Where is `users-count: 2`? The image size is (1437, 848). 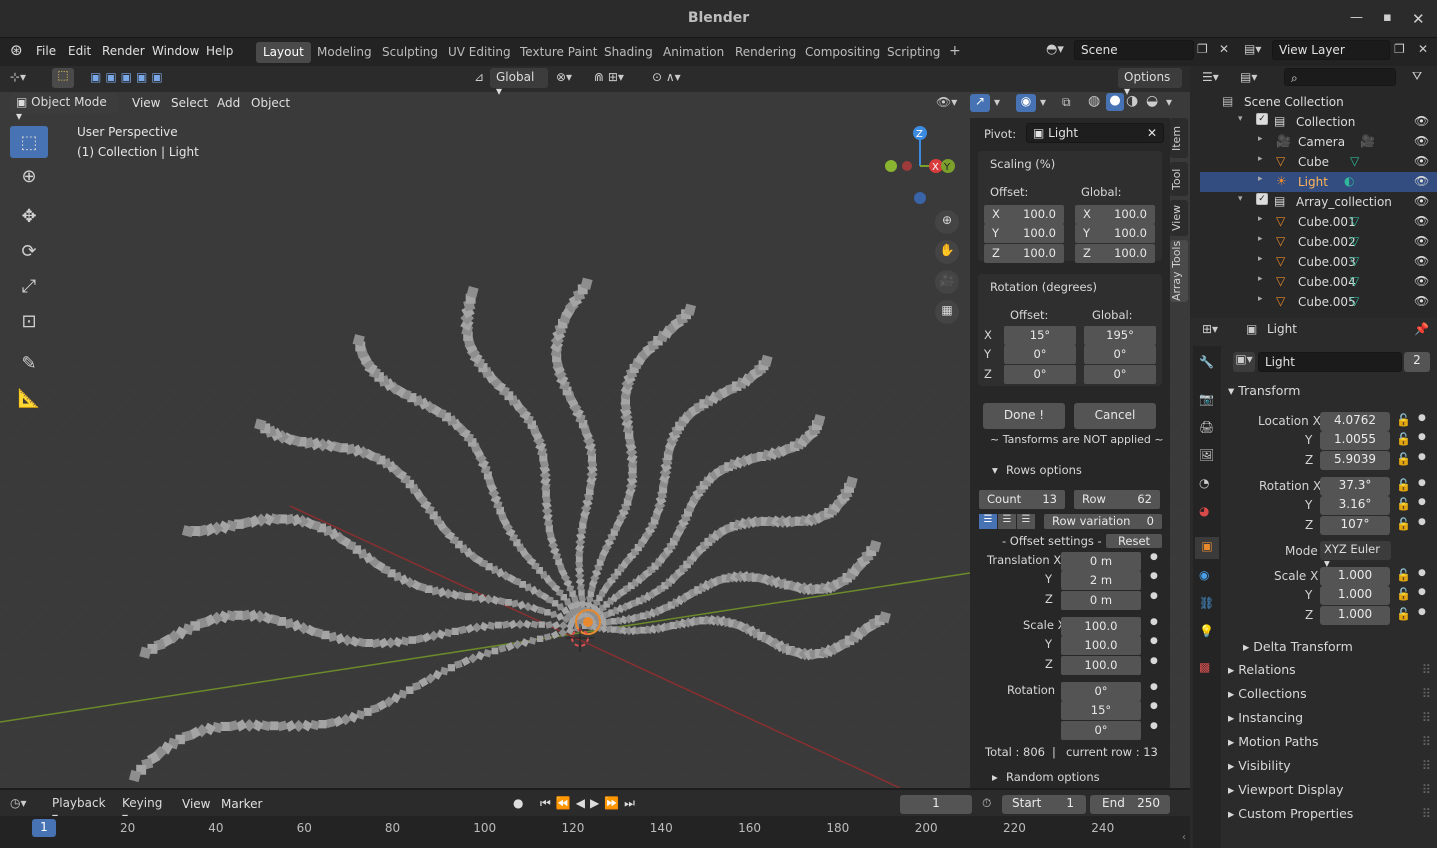
users-count: 2 is located at coordinates (1417, 362).